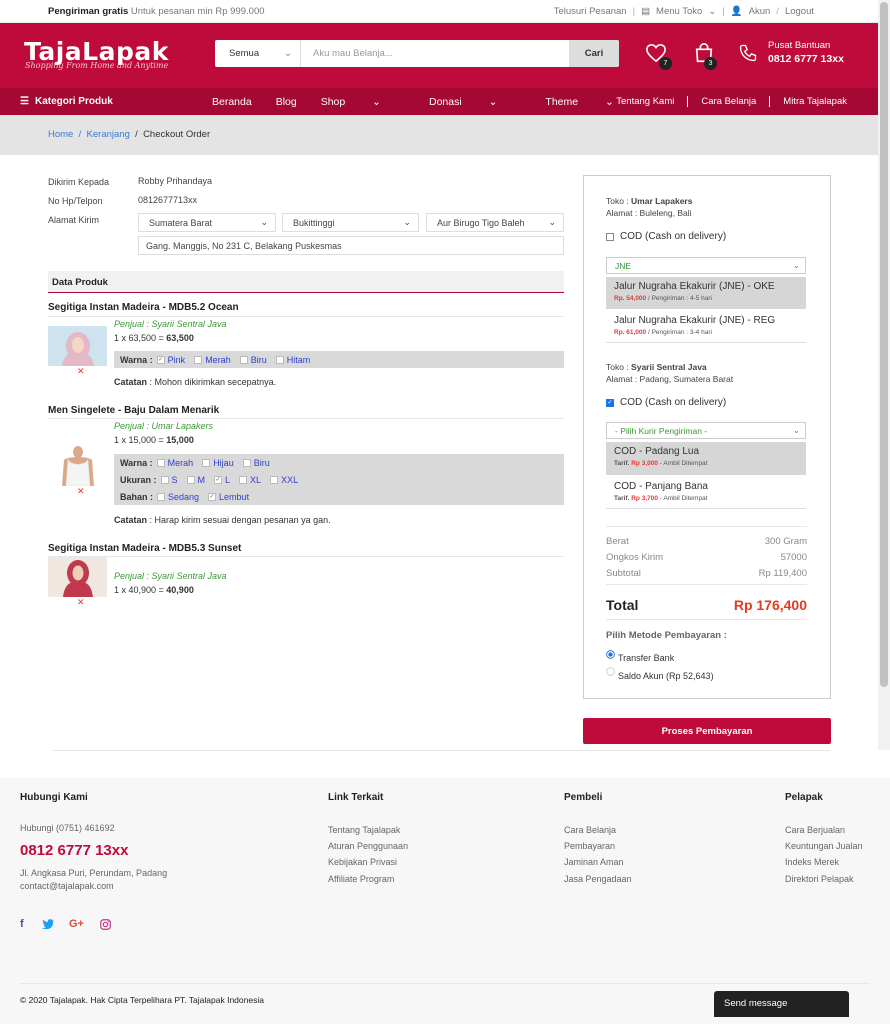 Image resolution: width=890 pixels, height=1024 pixels. What do you see at coordinates (364, 830) in the screenshot?
I see `footer-link: Tentang Tajalapak` at bounding box center [364, 830].